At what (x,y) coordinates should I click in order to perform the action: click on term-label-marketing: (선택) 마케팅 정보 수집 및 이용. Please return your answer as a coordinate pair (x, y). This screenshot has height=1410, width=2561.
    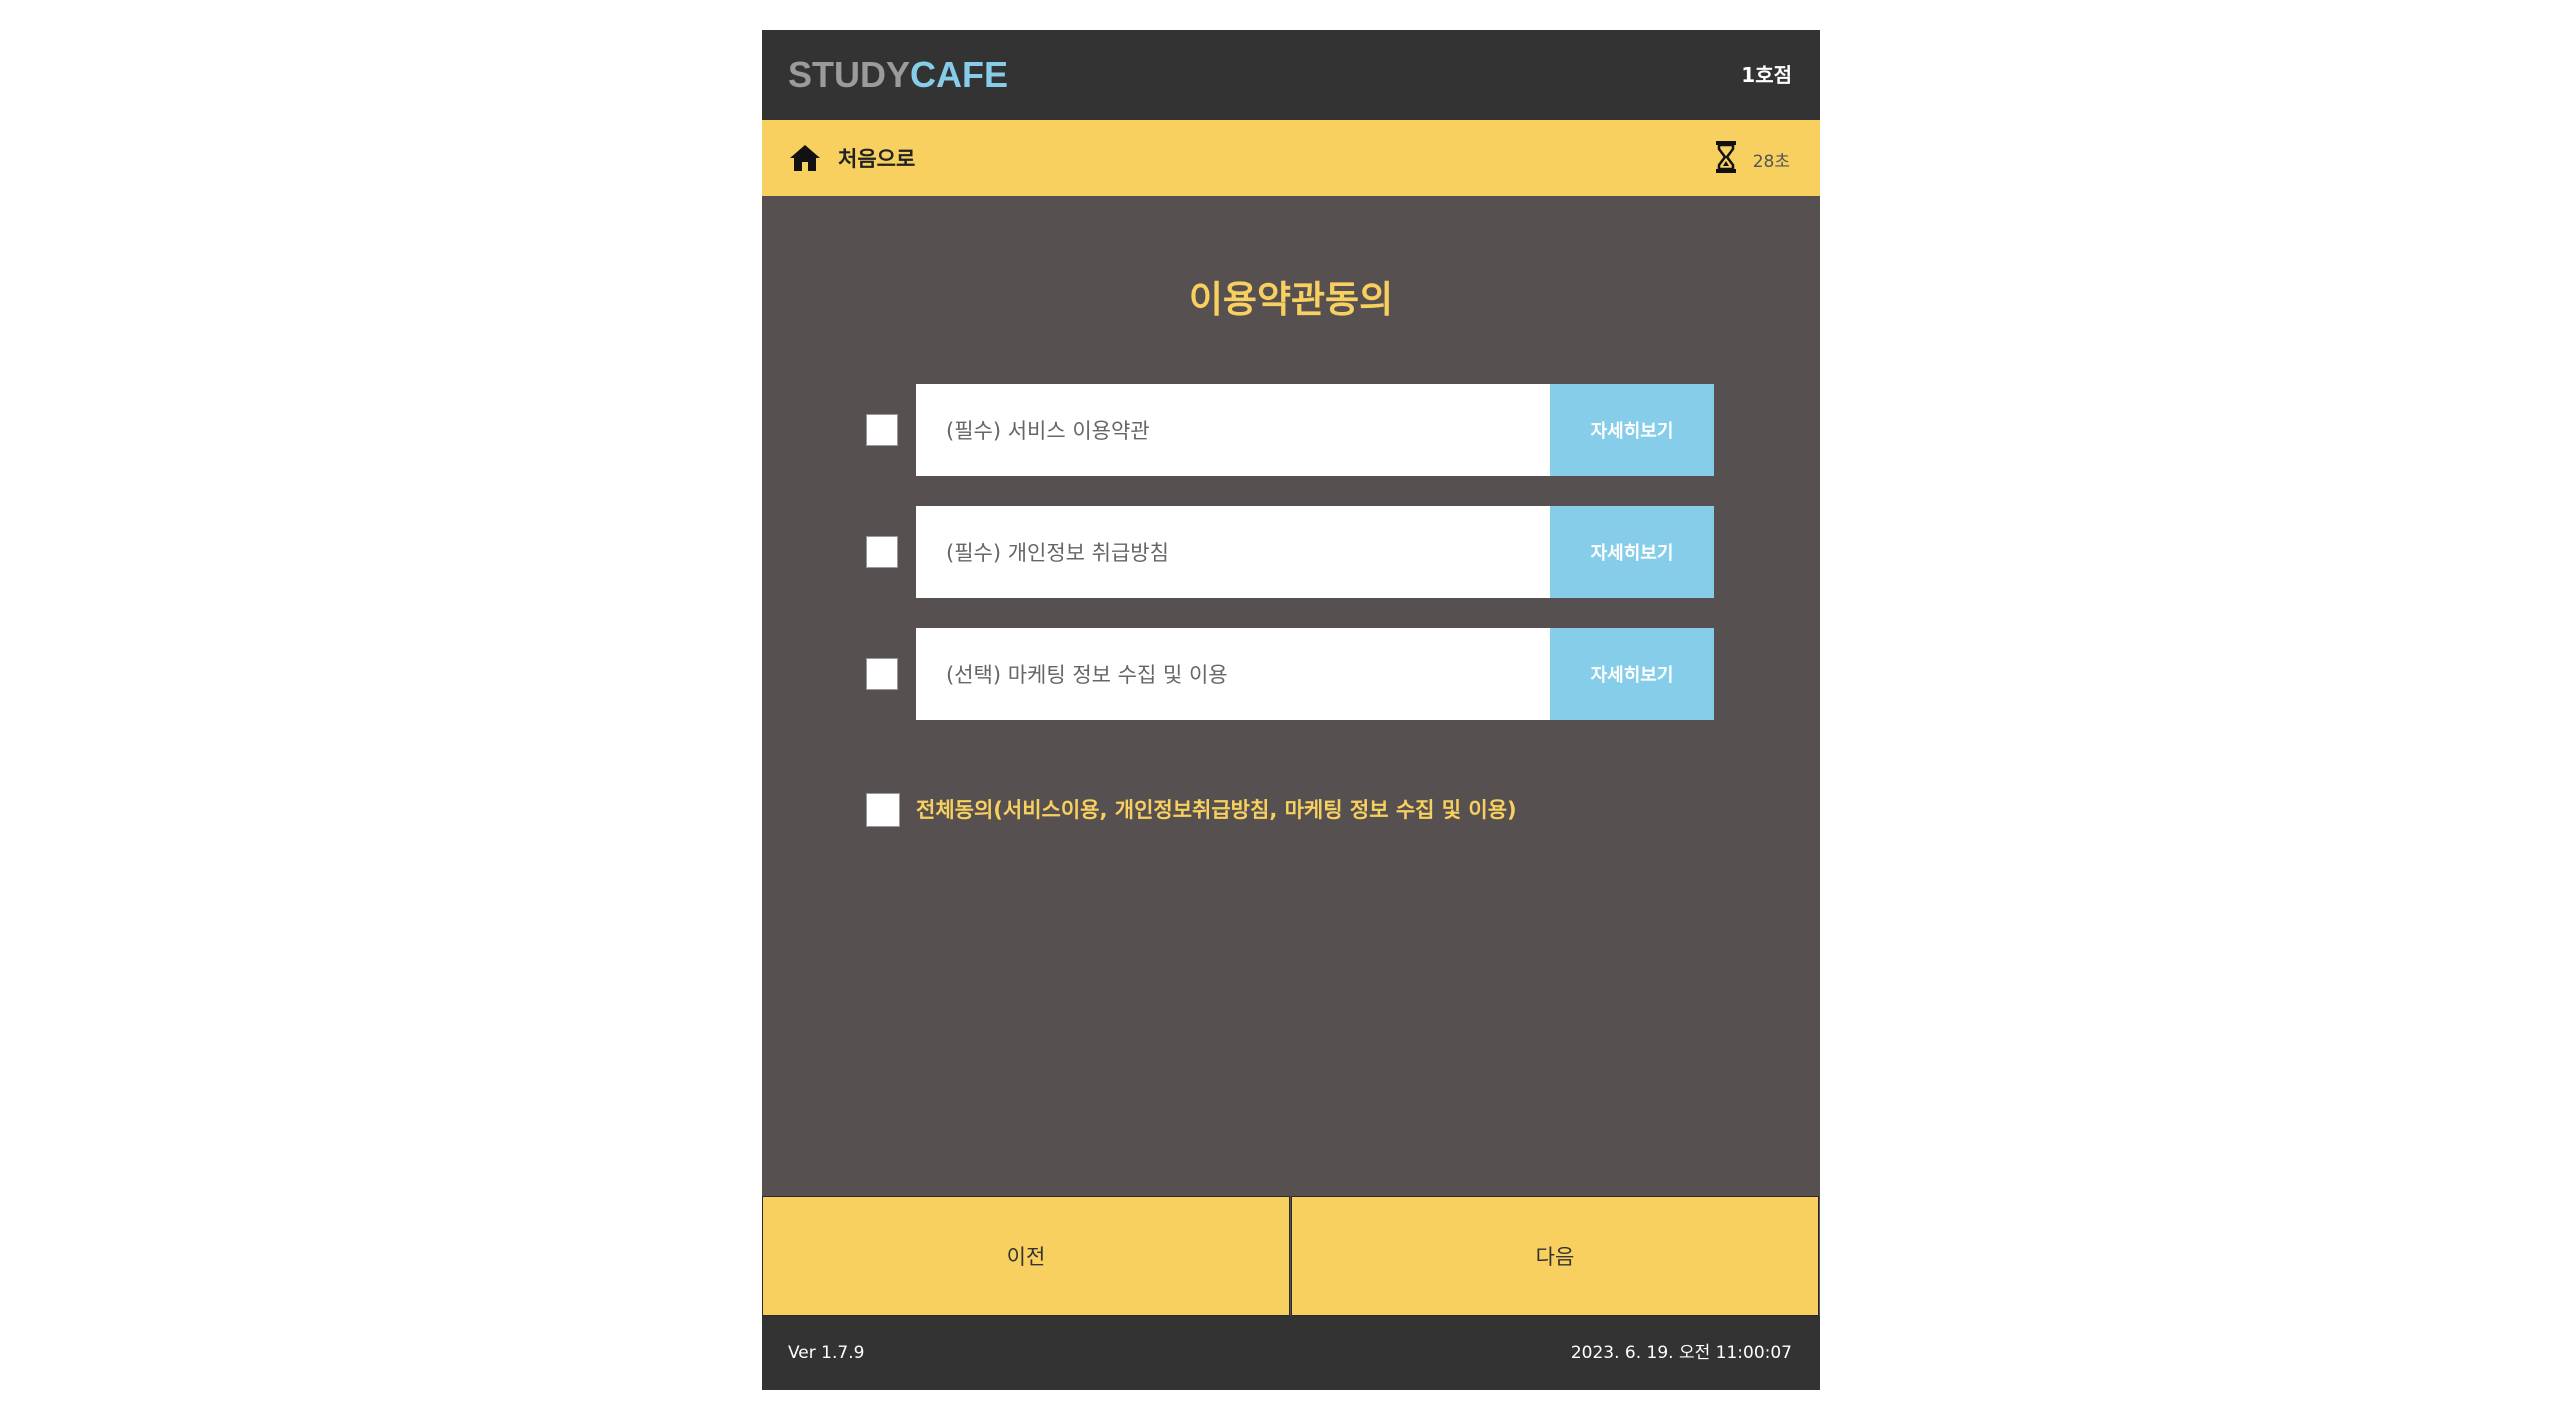
    Looking at the image, I should click on (1233, 674).